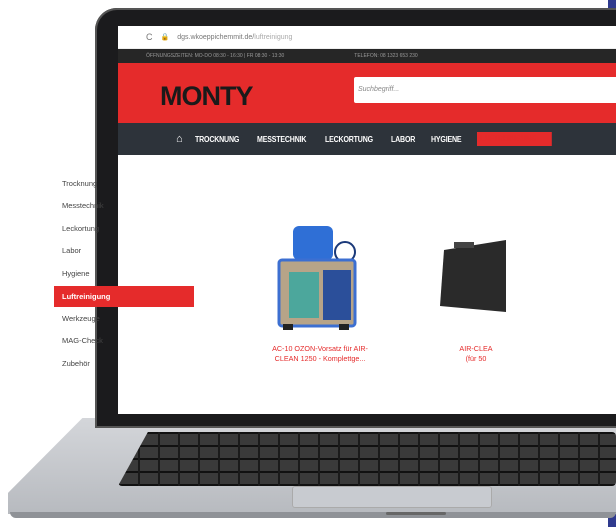 Image resolution: width=616 pixels, height=527 pixels. What do you see at coordinates (124, 341) in the screenshot?
I see `sidebar-item-mag-check: MAG-Check` at bounding box center [124, 341].